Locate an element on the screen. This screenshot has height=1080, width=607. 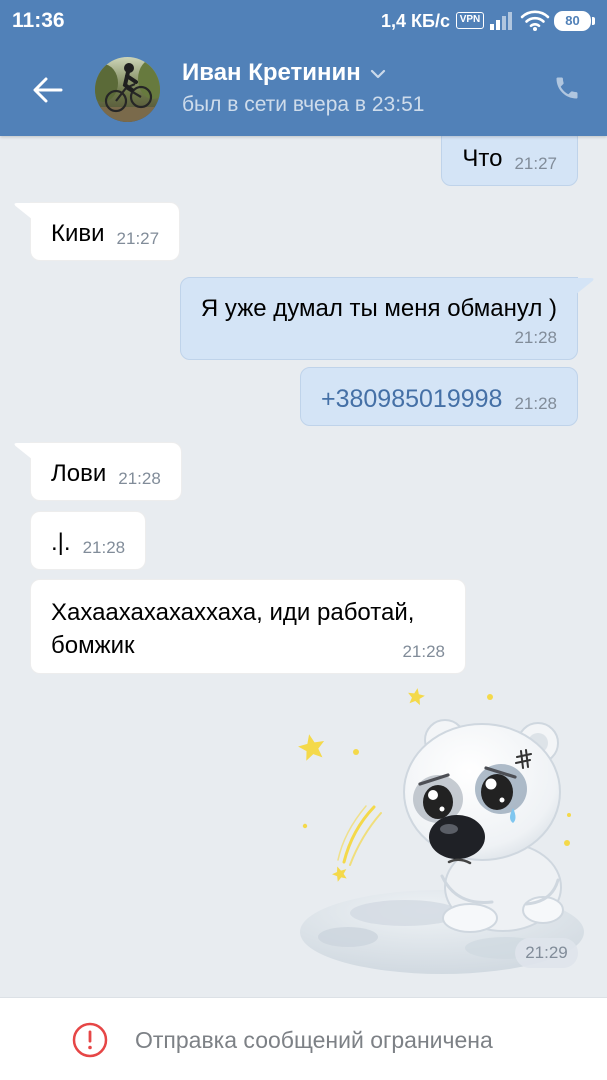
message-bubble: Я уже думал ты меня обманул ) 21:28 is located at coordinates (386, 318).